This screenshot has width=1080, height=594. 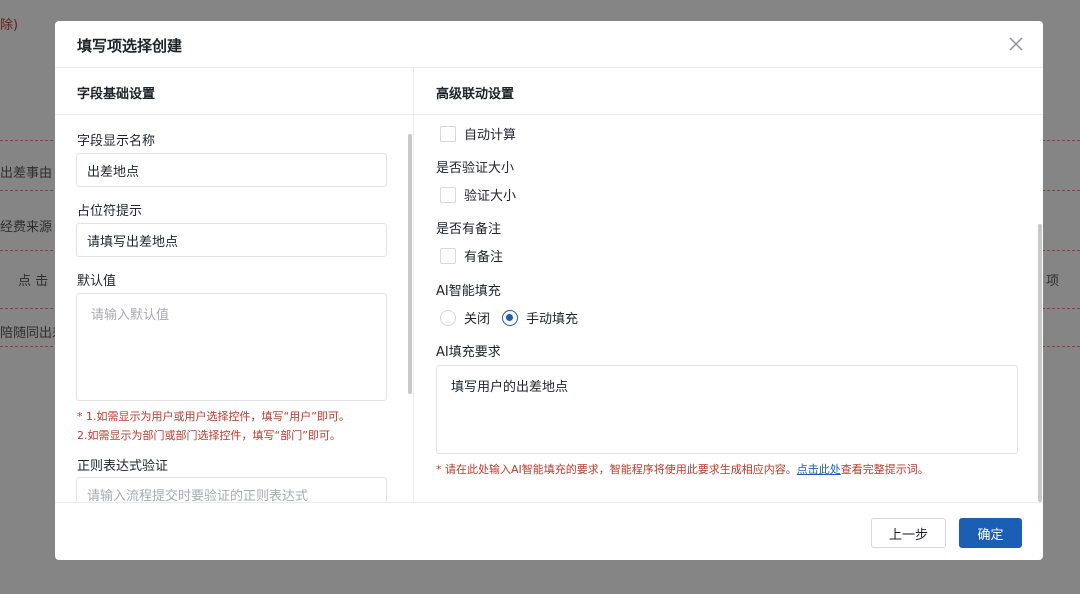 I want to click on remark-checkbox-row: 有备注, so click(x=471, y=255).